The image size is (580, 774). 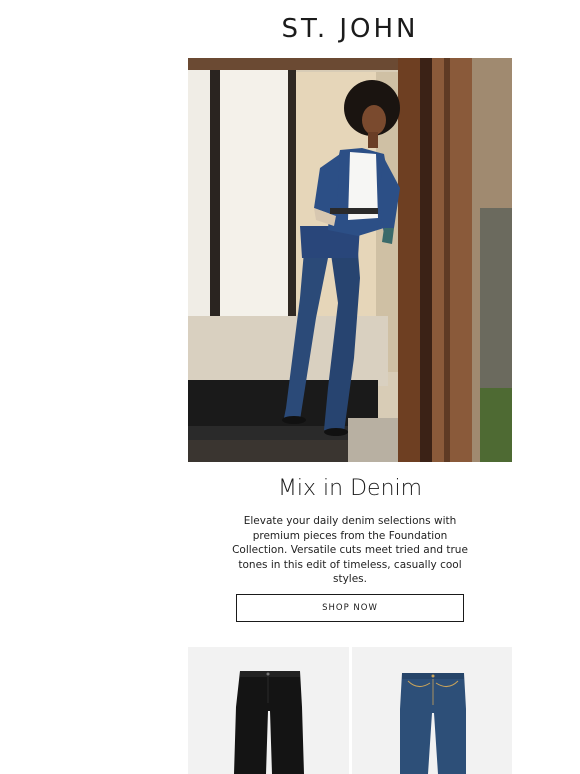 I want to click on product-tile-black-jeans, so click(x=268, y=710).